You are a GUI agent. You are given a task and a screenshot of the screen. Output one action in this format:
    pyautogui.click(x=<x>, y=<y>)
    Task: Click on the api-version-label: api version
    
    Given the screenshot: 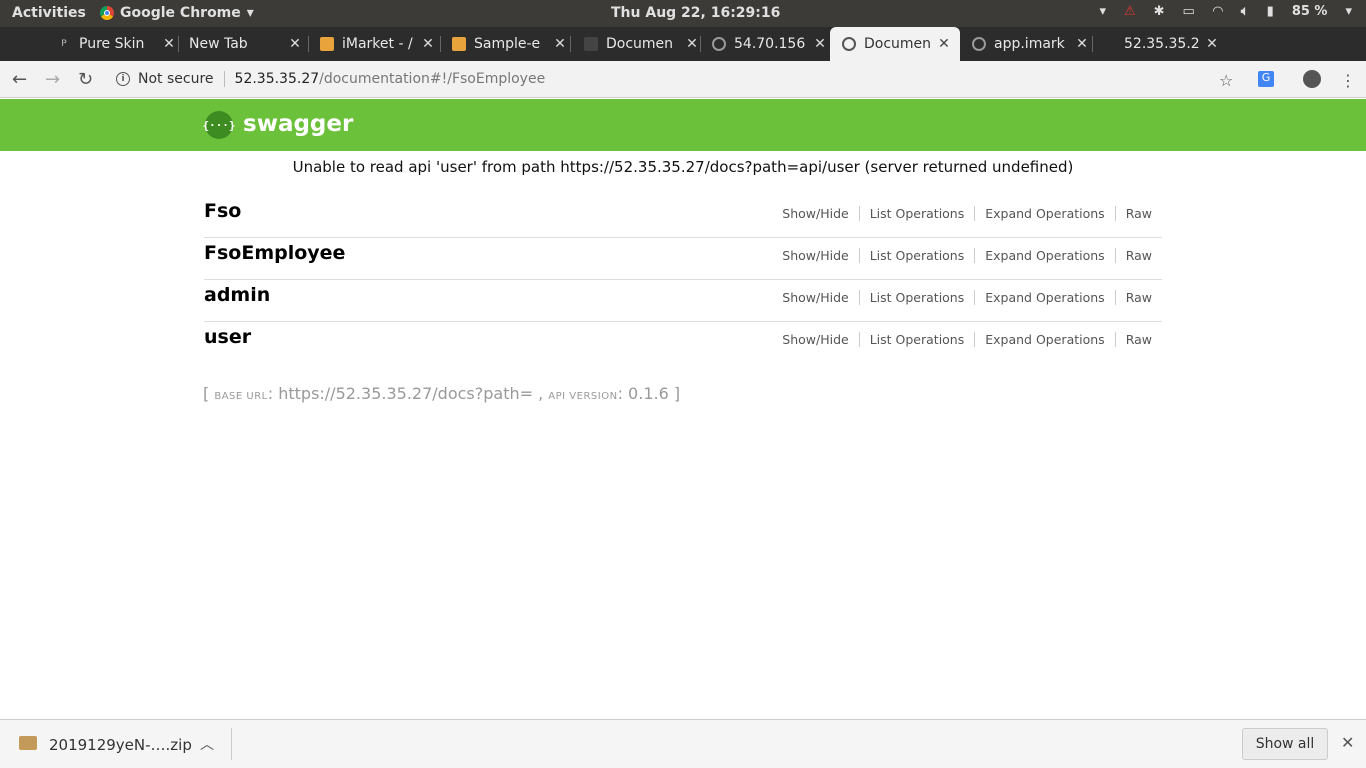 What is the action you would take?
    pyautogui.click(x=583, y=396)
    